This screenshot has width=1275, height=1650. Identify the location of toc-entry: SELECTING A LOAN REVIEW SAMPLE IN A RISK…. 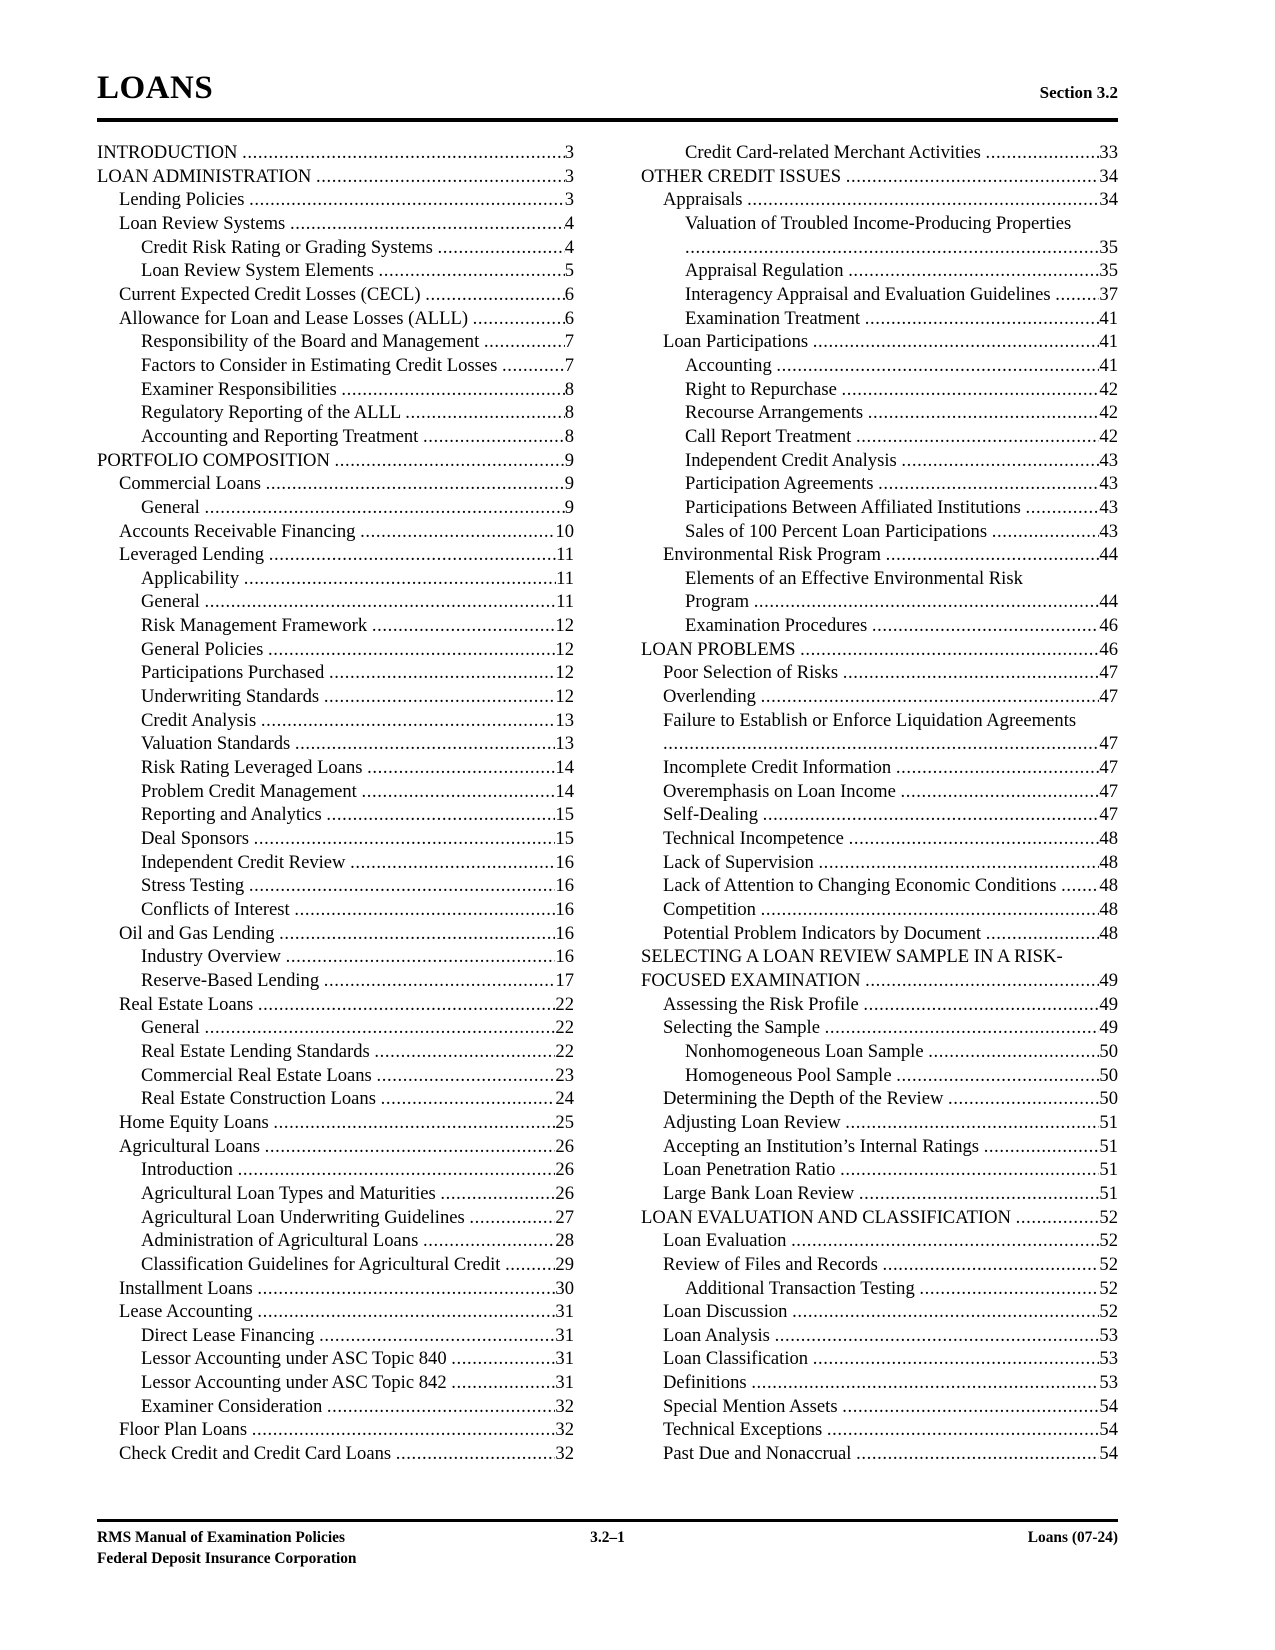
(879, 957).